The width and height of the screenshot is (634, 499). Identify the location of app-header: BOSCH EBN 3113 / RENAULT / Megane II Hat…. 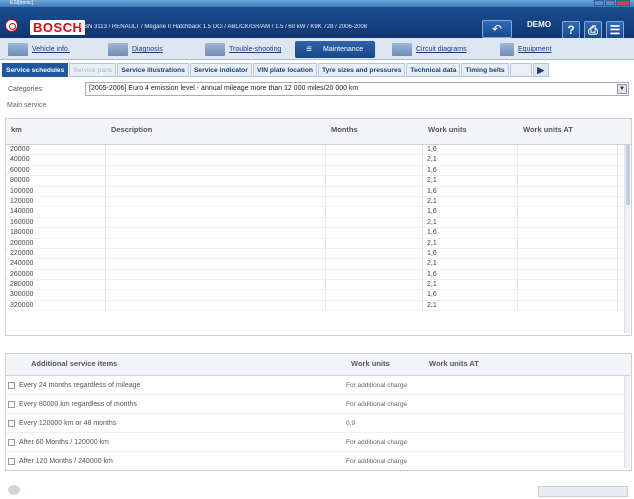
(317, 23).